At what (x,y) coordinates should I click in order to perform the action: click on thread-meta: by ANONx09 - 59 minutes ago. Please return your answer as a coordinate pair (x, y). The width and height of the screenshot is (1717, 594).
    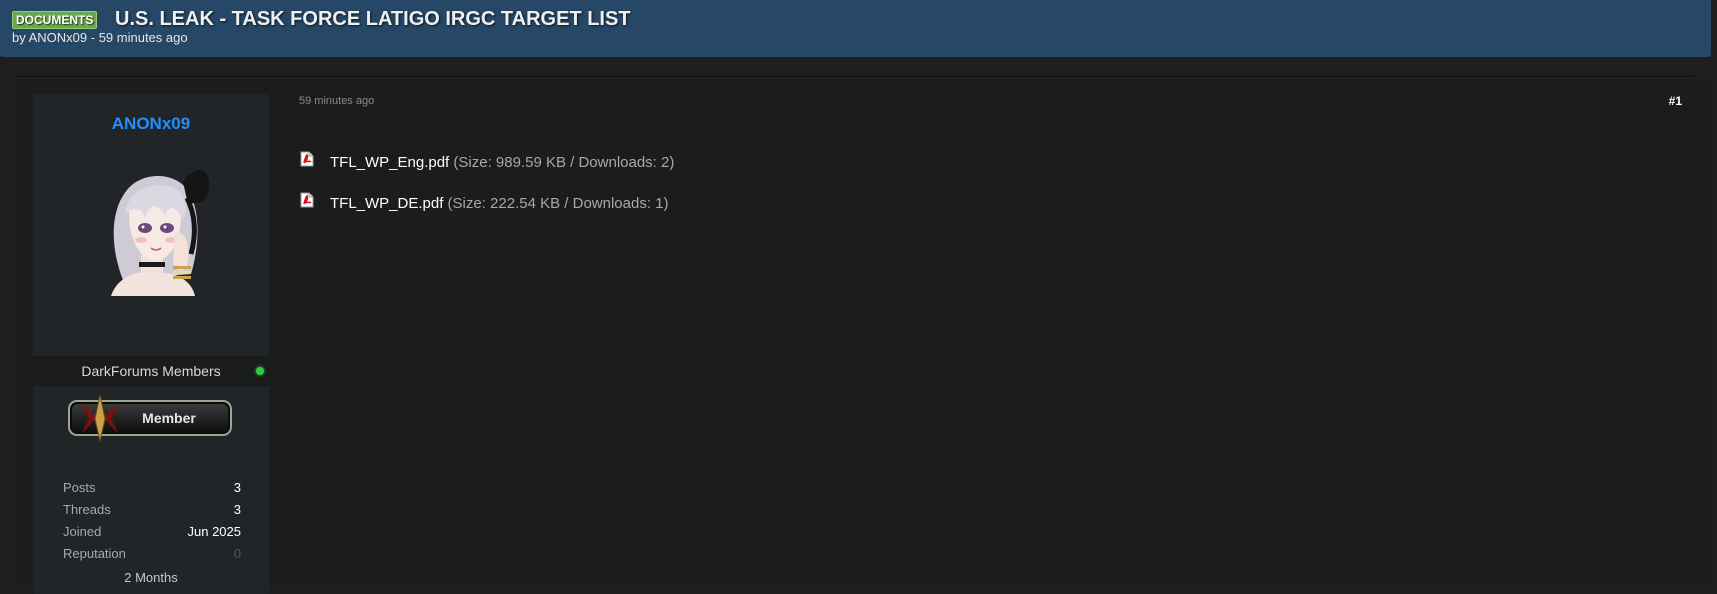
    Looking at the image, I should click on (100, 37).